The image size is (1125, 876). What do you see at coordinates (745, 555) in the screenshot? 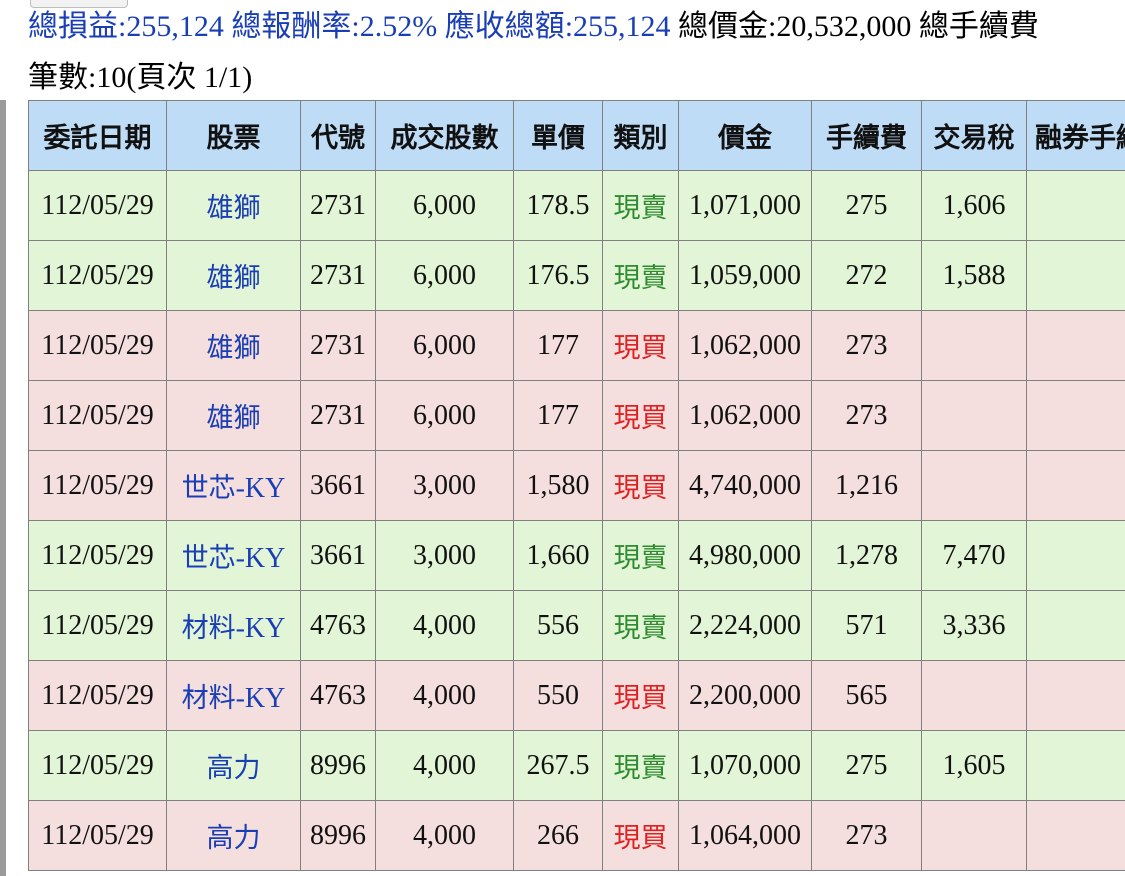
I see `cell-amount: 4,980,000` at bounding box center [745, 555].